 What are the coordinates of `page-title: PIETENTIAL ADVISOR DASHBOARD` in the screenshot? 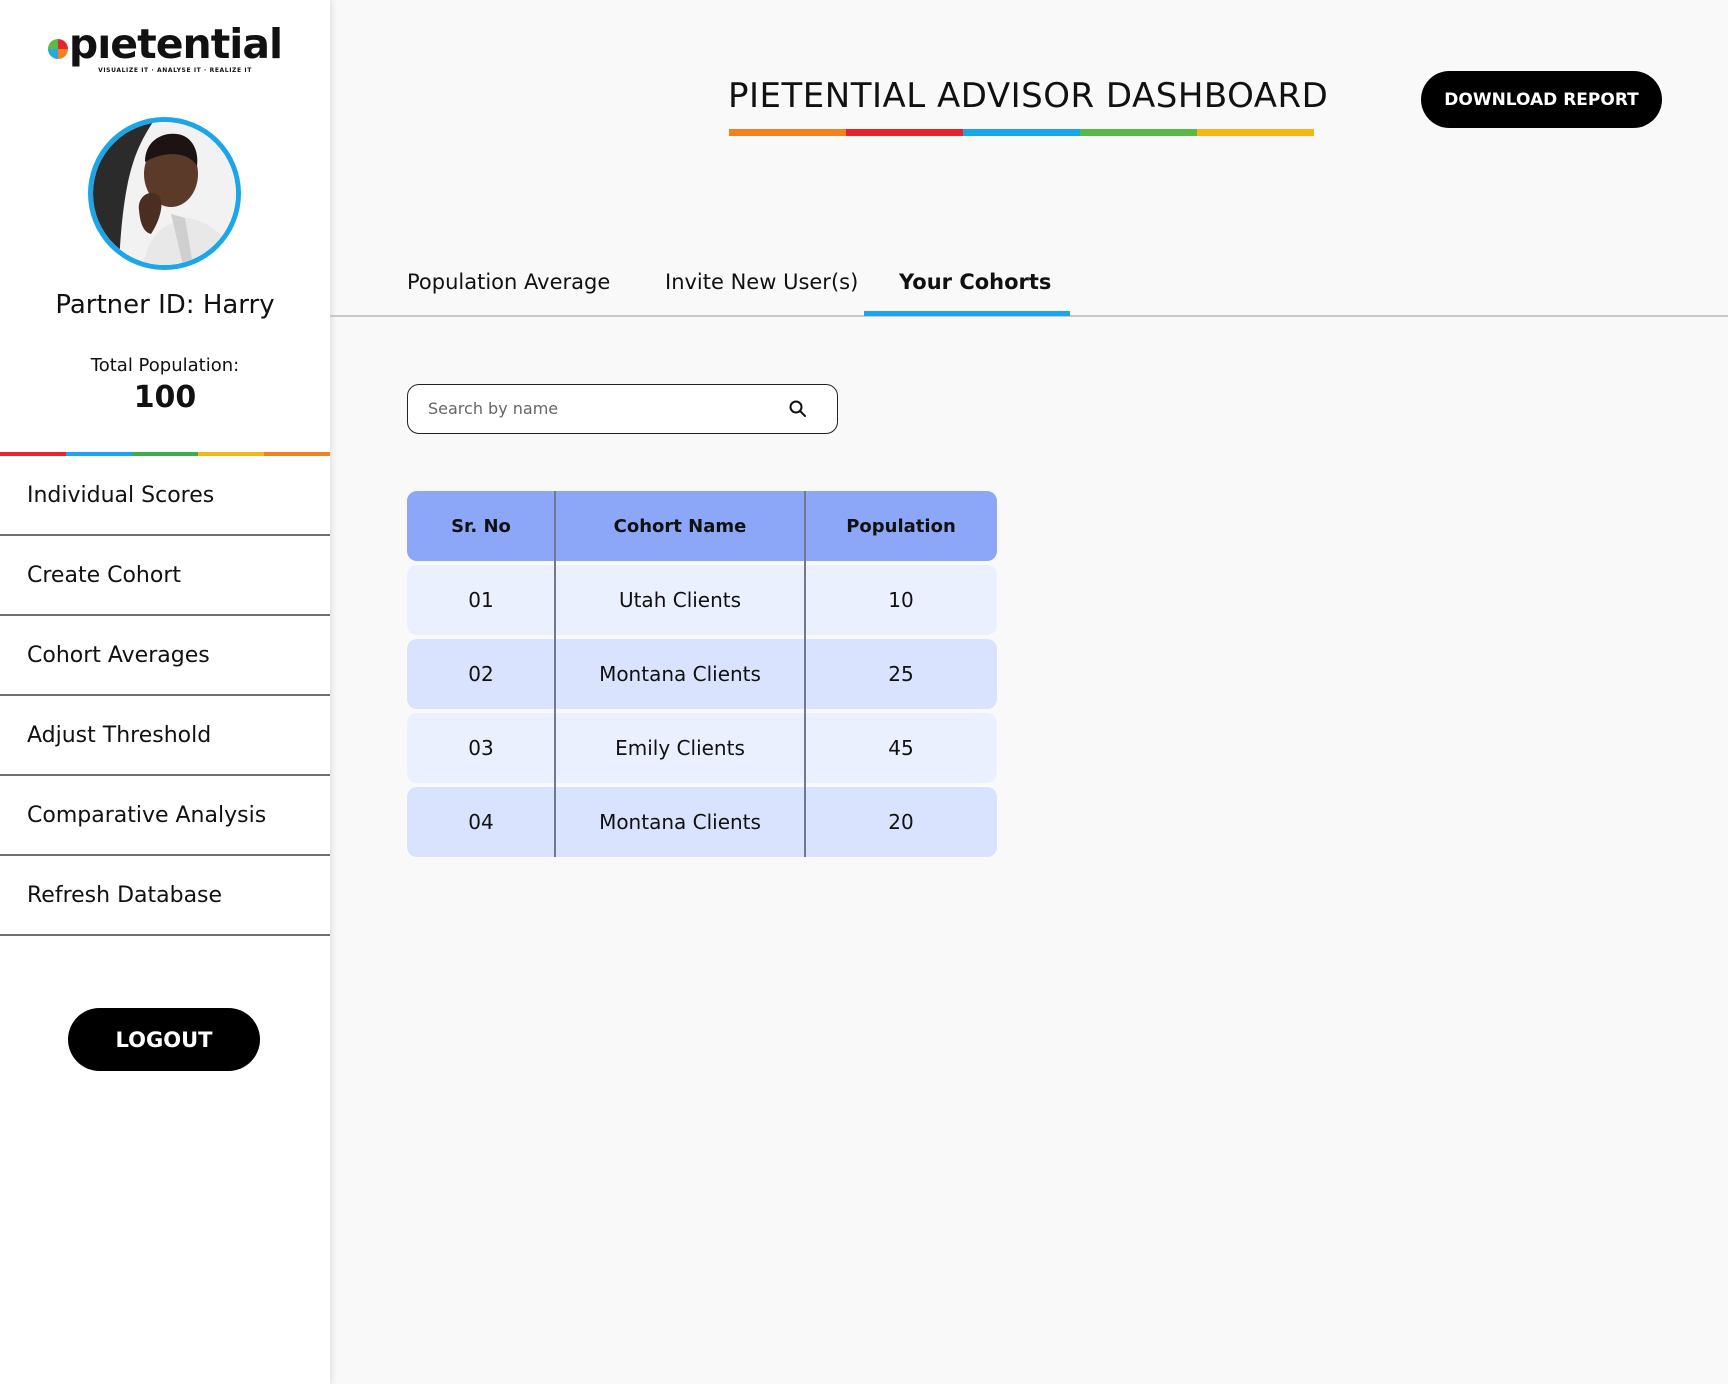 It's located at (1028, 96).